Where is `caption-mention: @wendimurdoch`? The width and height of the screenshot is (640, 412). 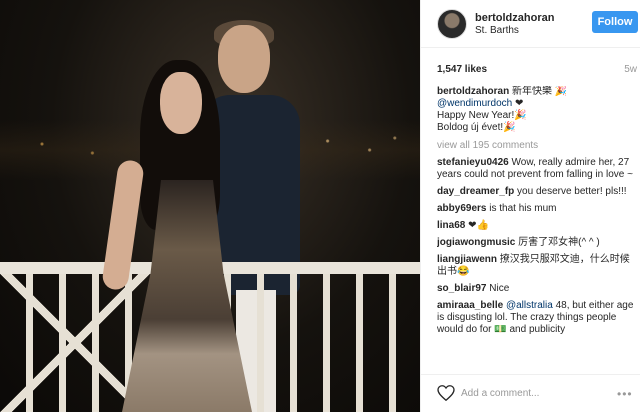
caption-mention: @wendimurdoch is located at coordinates (474, 103).